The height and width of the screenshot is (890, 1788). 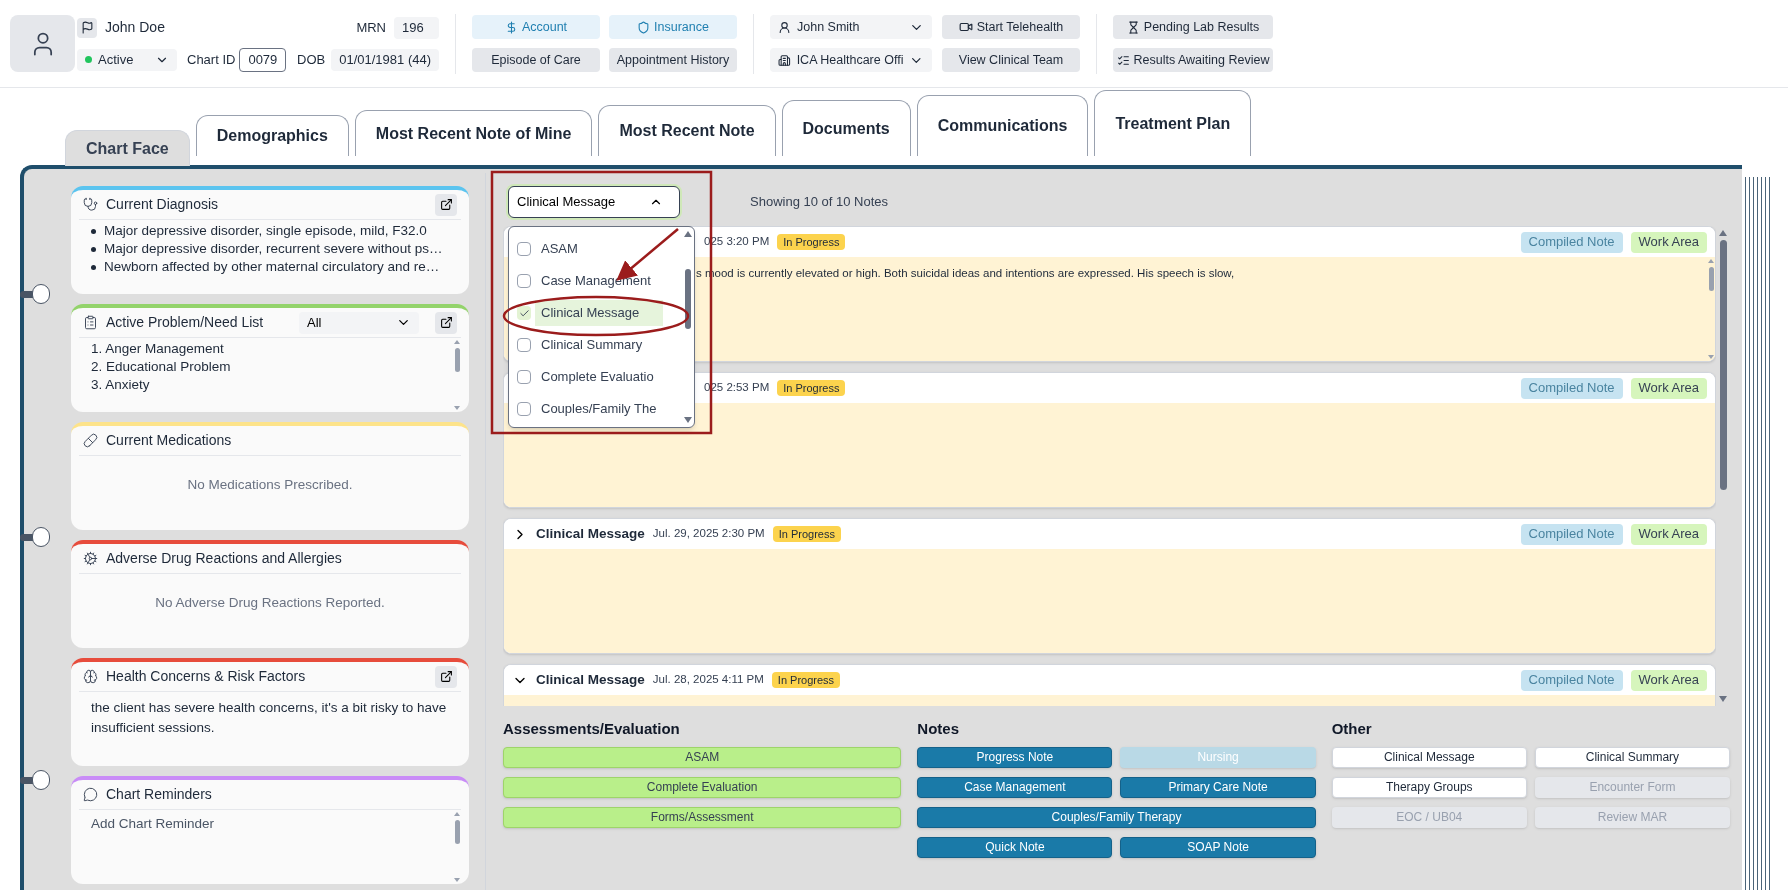 What do you see at coordinates (846, 128) in the screenshot?
I see `tab: Documents` at bounding box center [846, 128].